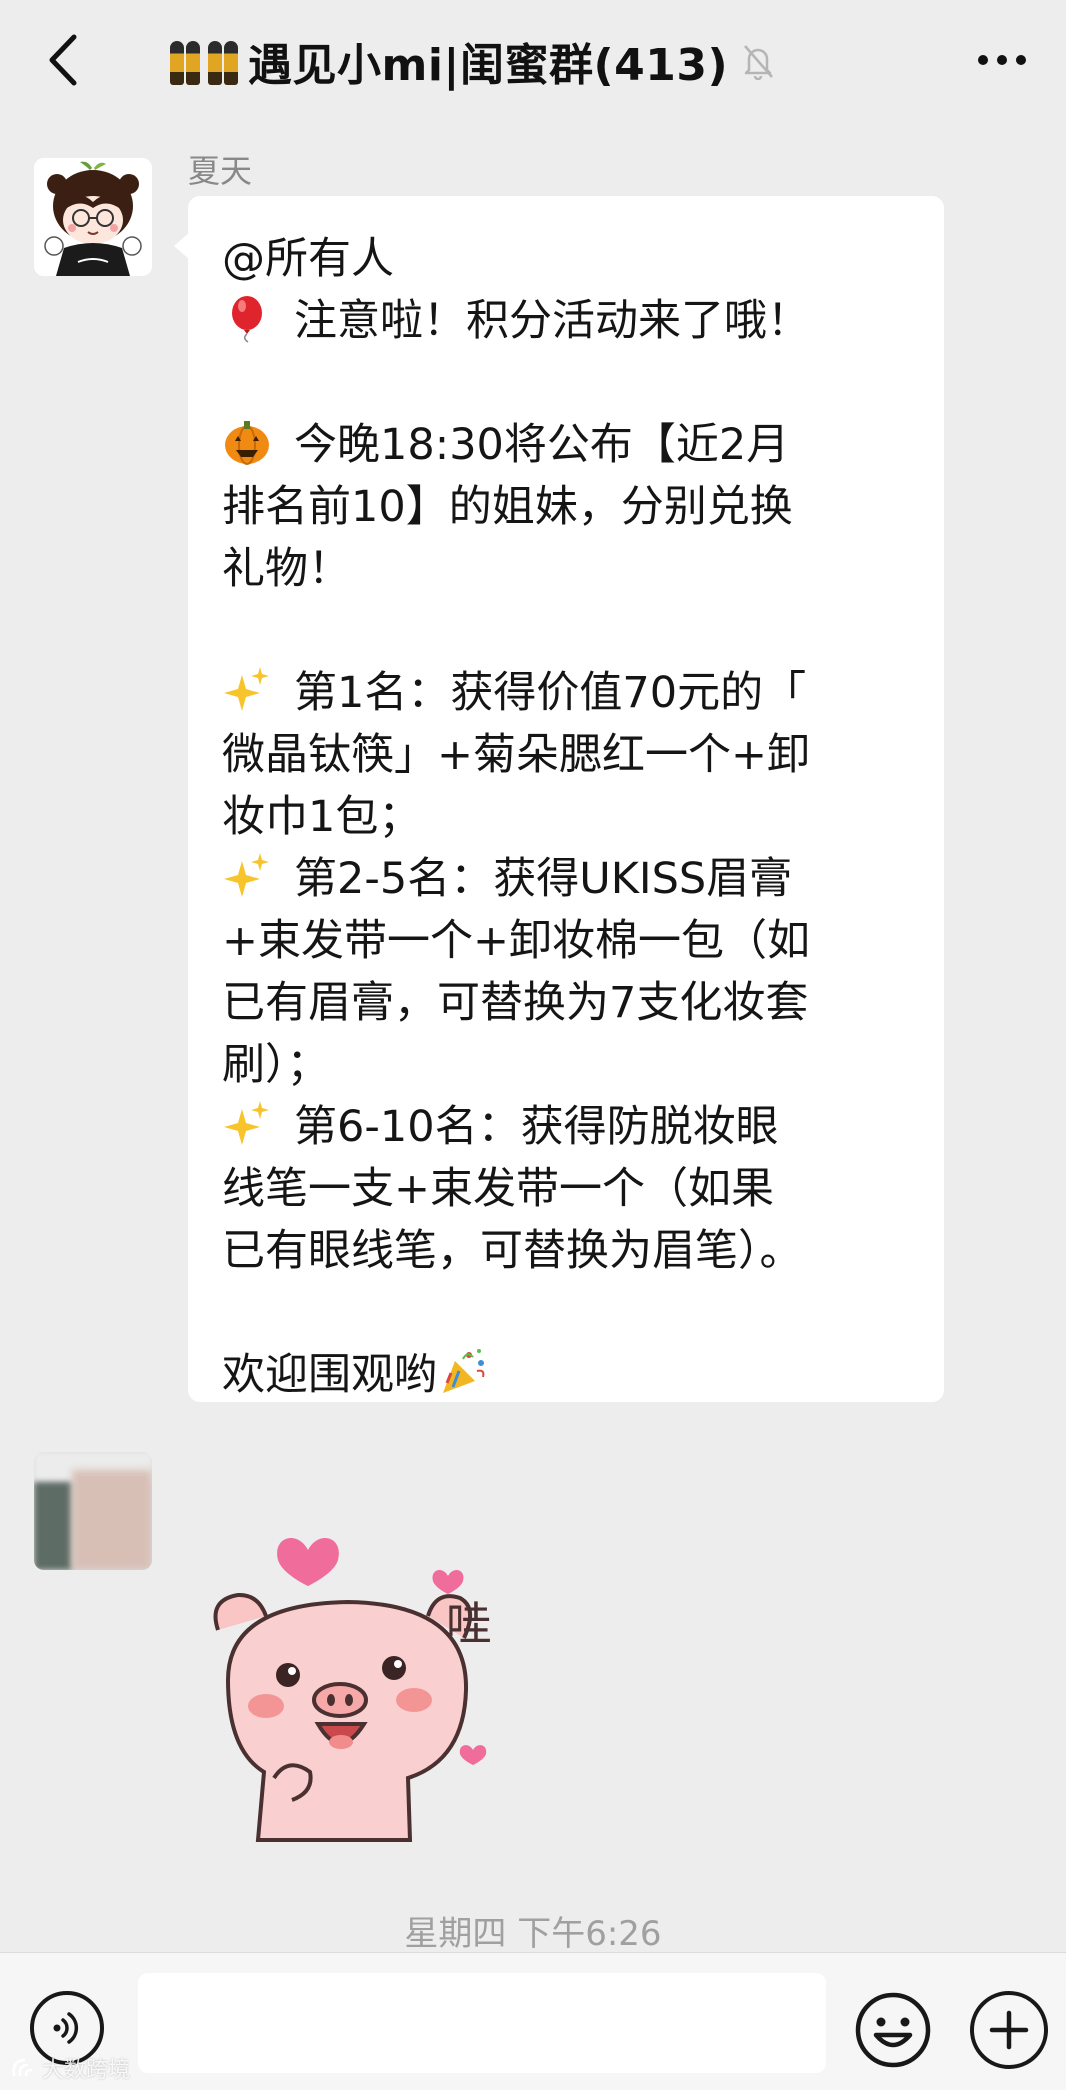  Describe the element at coordinates (247, 319) in the screenshot. I see `balloon-icon` at that location.